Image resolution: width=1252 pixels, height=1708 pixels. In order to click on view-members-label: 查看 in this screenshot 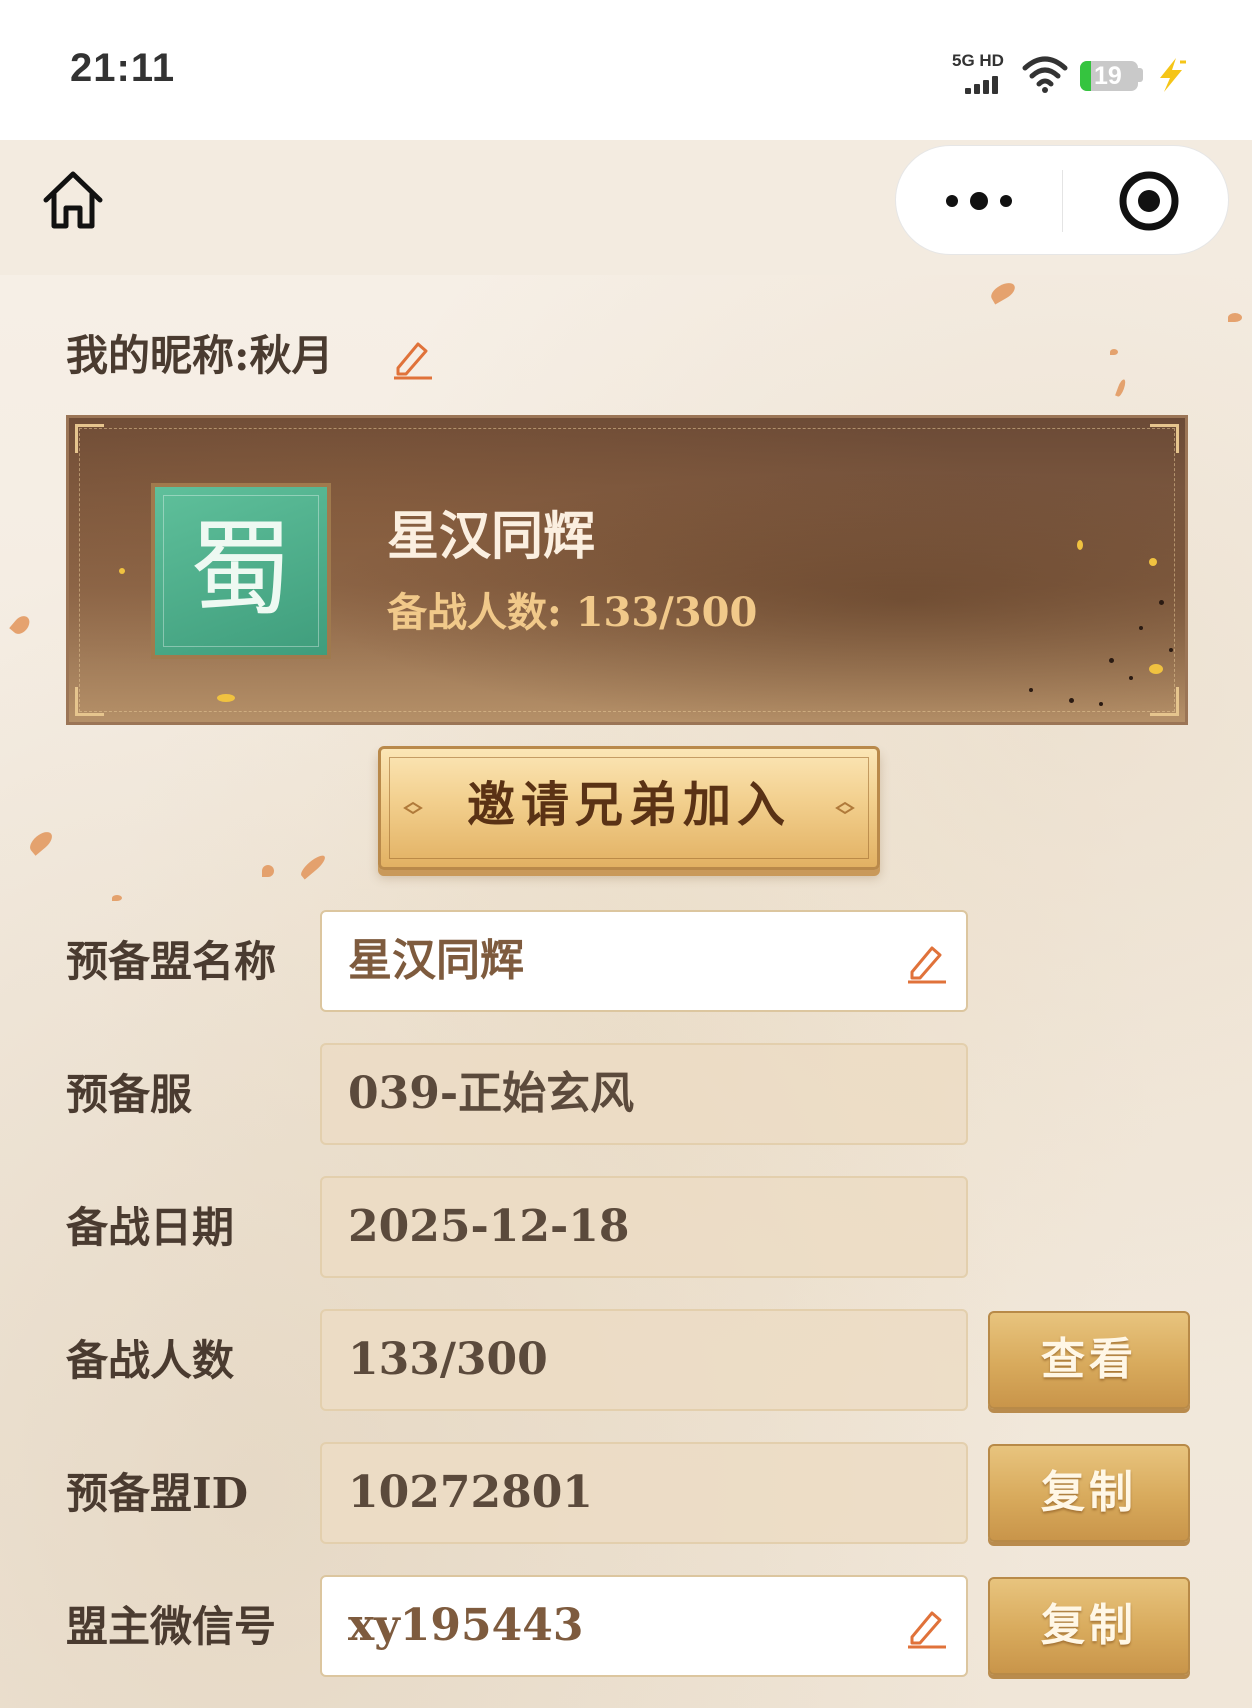, I will do `click(1089, 1359)`.